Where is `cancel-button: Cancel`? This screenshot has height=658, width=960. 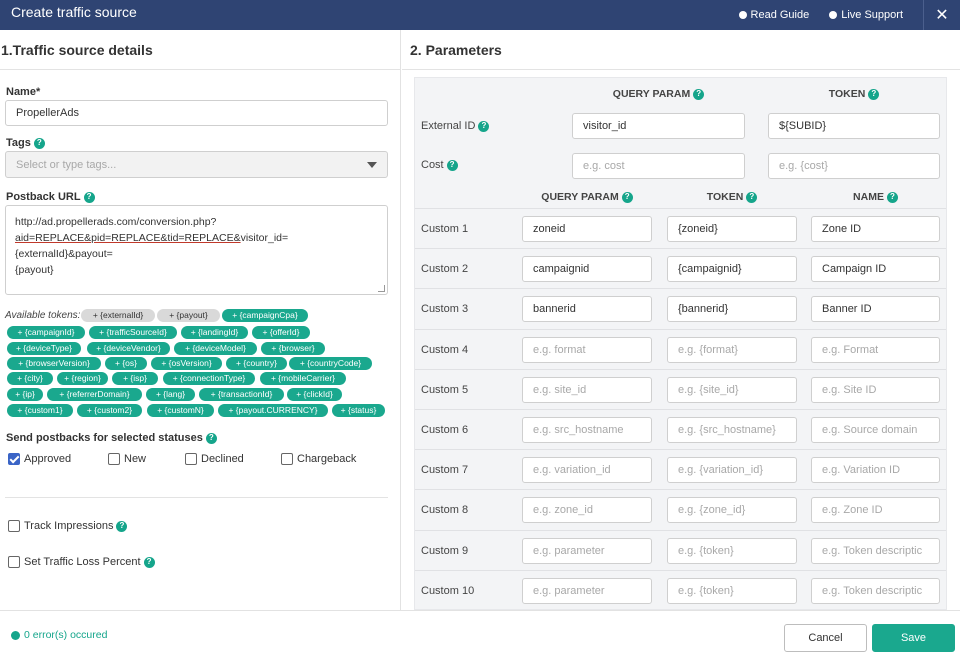
cancel-button: Cancel is located at coordinates (825, 638).